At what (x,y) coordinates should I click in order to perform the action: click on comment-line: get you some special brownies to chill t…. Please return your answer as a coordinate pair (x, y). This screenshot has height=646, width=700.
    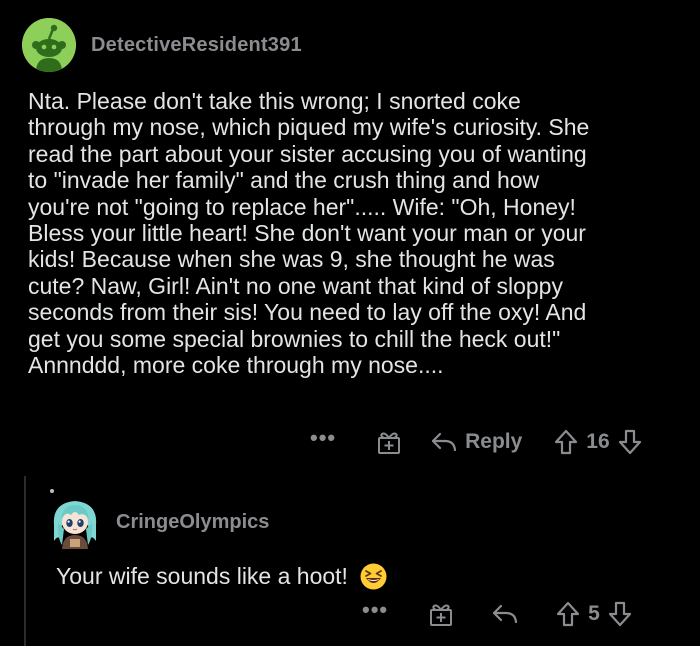
    Looking at the image, I should click on (294, 338).